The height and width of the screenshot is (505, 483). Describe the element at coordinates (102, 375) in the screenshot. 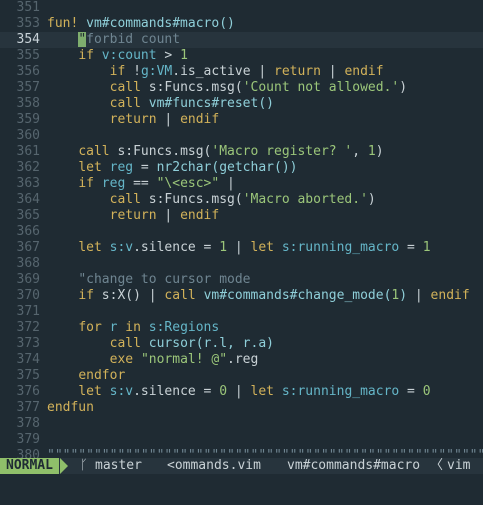

I see `code-token: endfor` at that location.